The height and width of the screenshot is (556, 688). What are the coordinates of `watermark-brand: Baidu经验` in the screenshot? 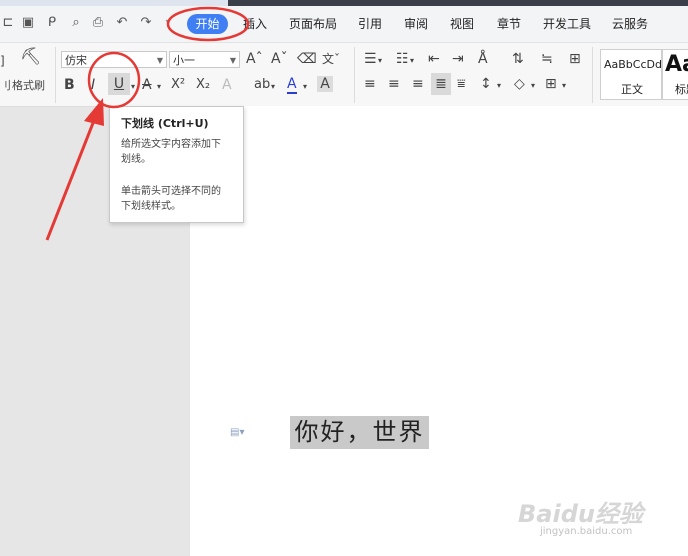 It's located at (580, 514).